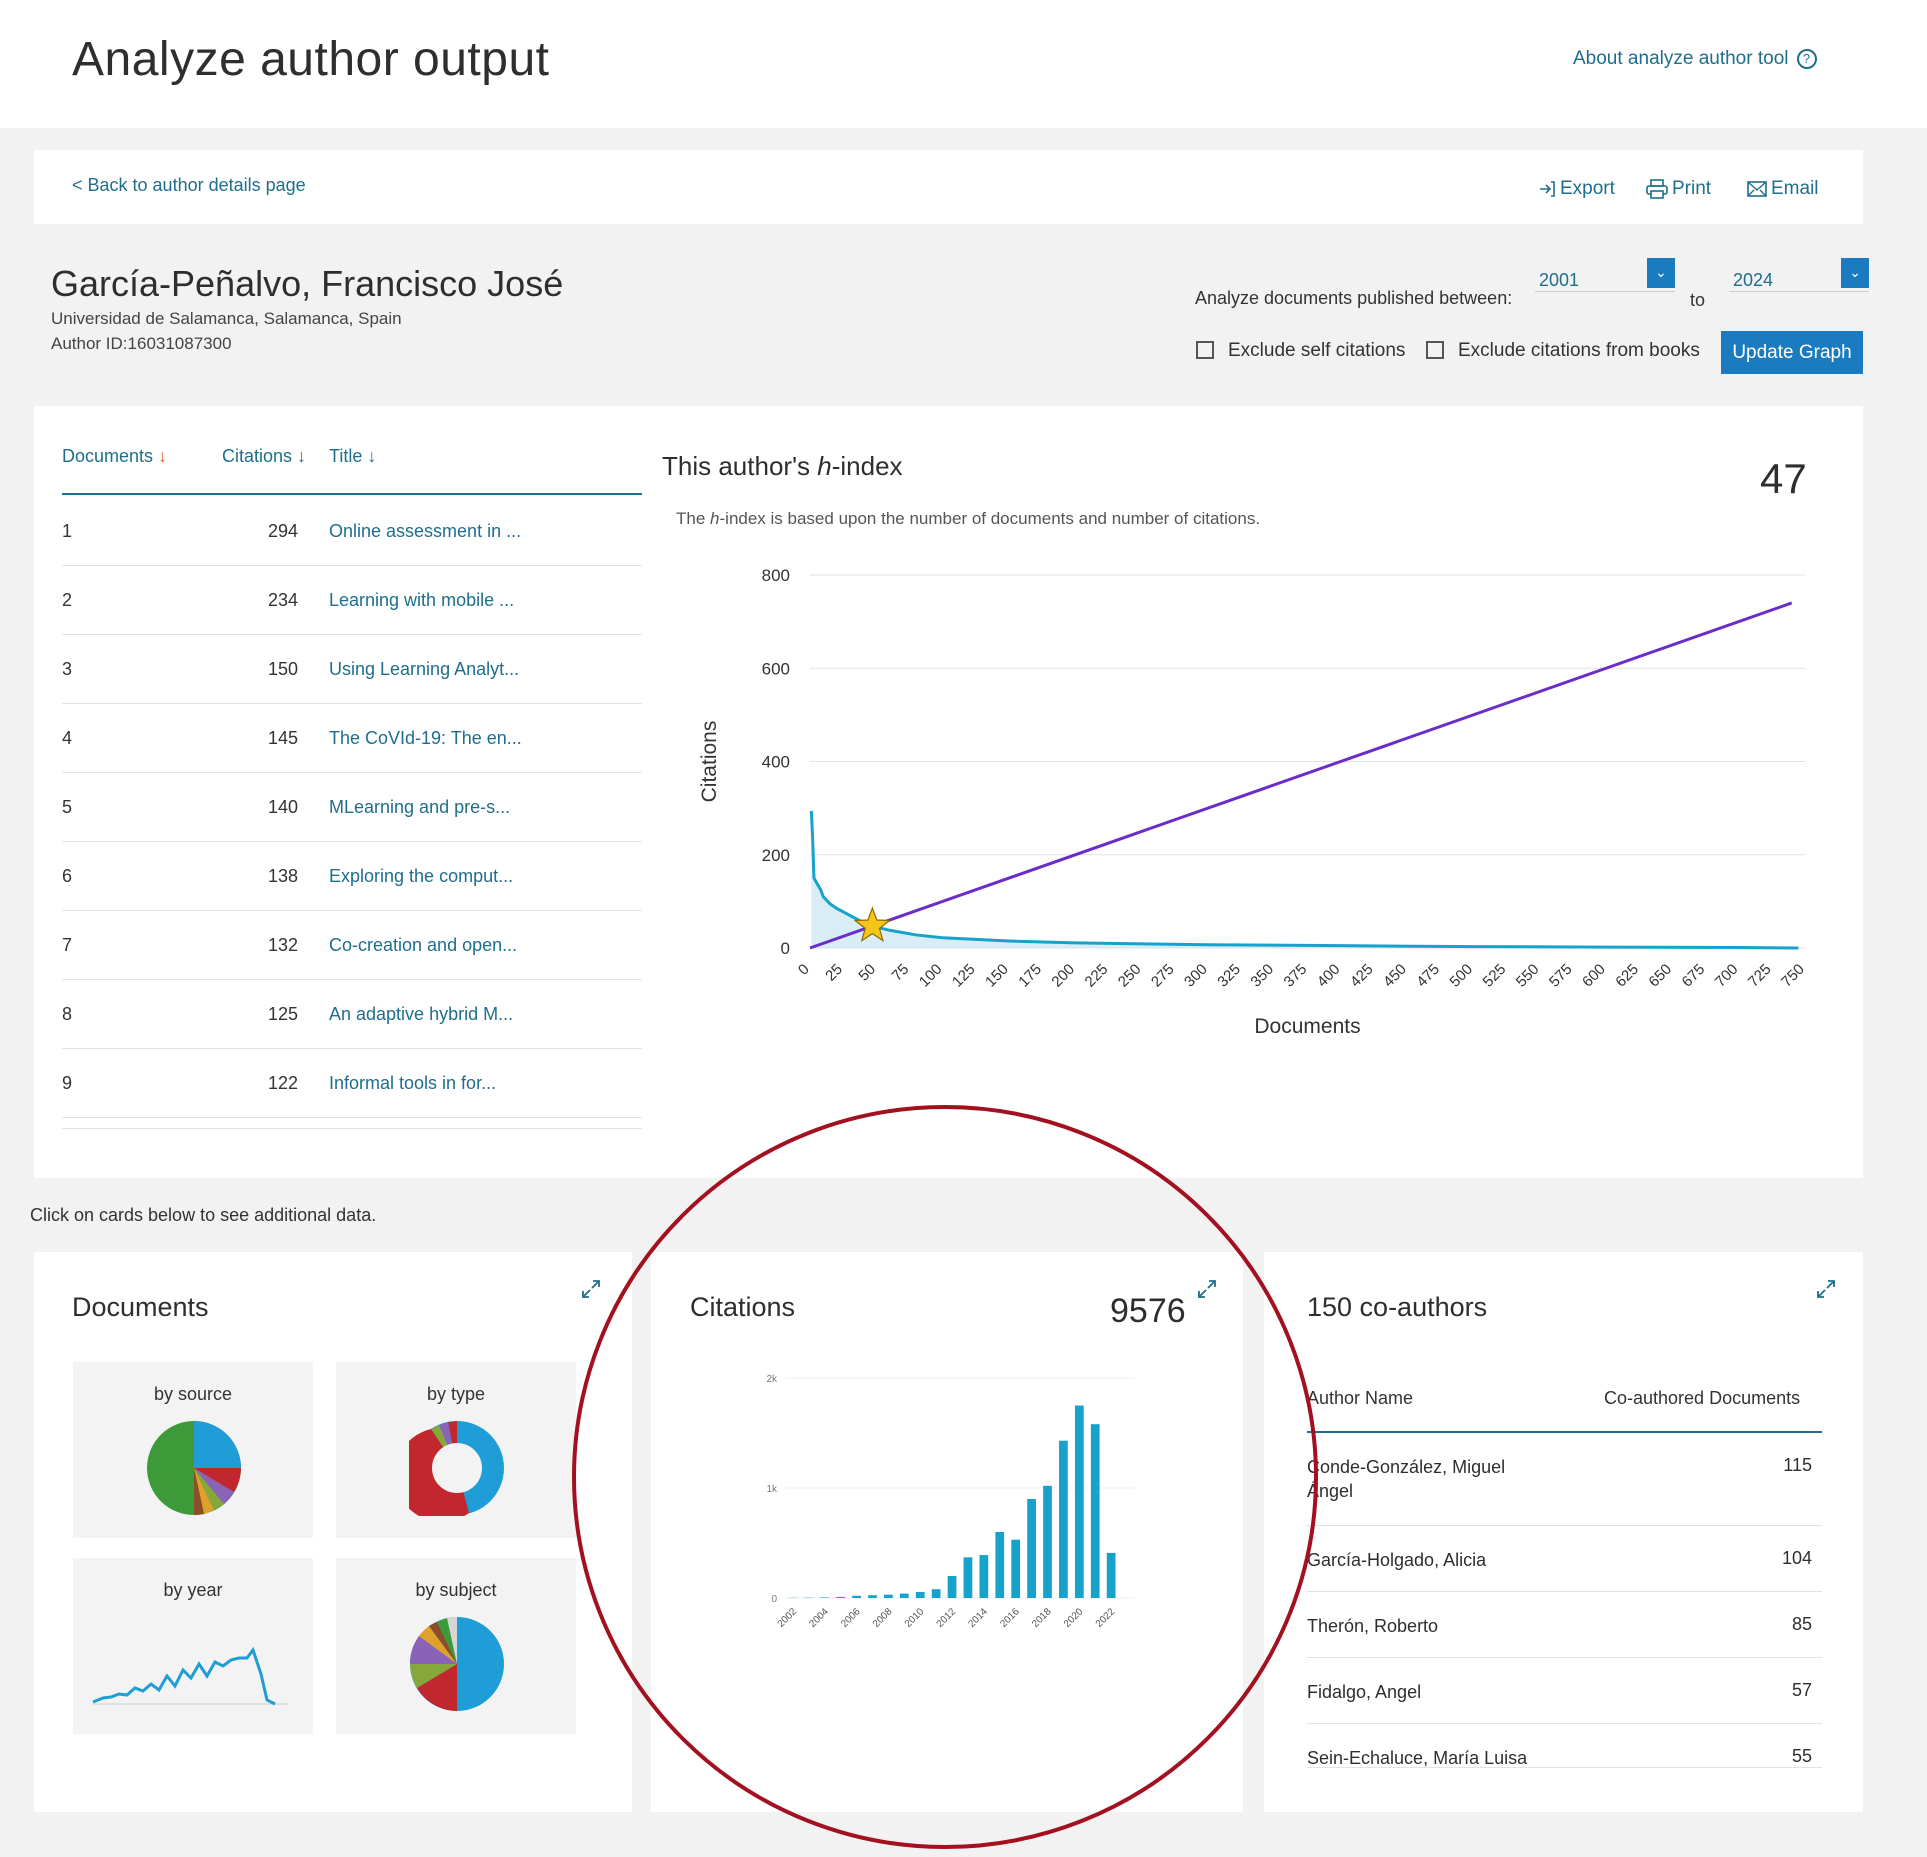 This screenshot has width=1927, height=1857. What do you see at coordinates (307, 283) in the screenshot?
I see `author-name: García-Peñalvo, Francisco José` at bounding box center [307, 283].